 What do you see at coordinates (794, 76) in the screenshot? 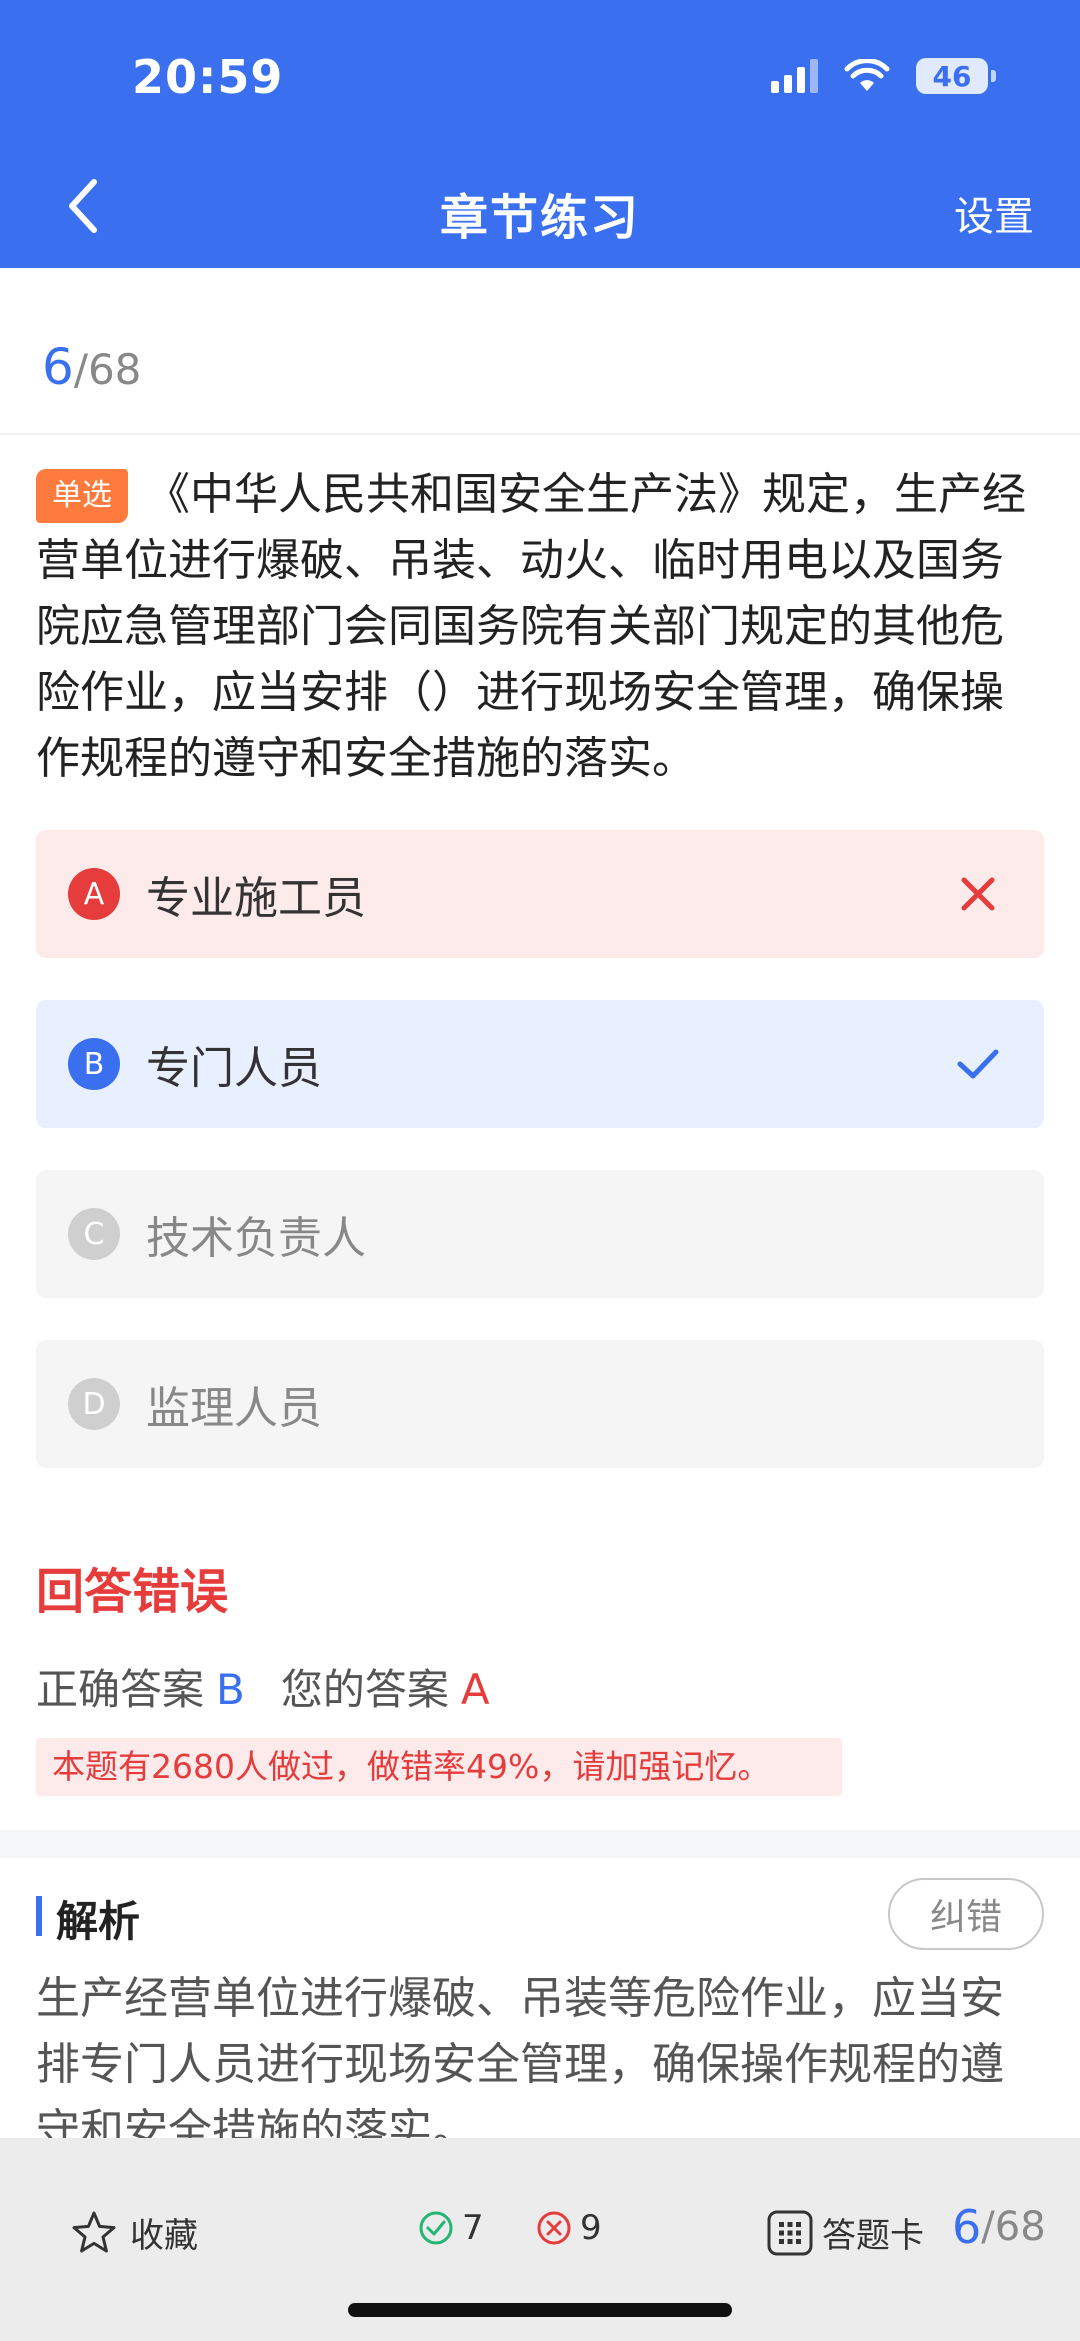
I see `cellular-signal-icon` at bounding box center [794, 76].